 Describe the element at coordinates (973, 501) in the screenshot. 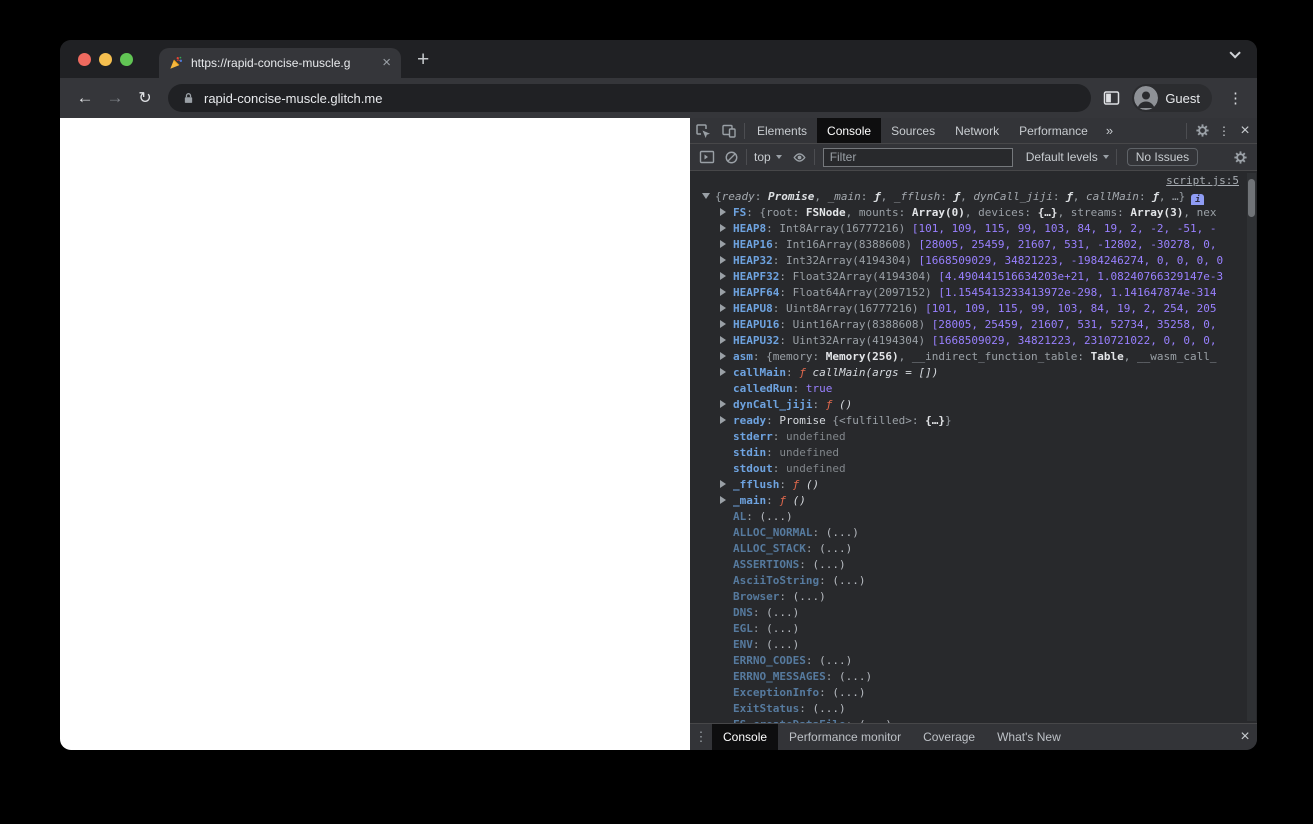

I see `console-property-row: _main: ƒ ()` at that location.